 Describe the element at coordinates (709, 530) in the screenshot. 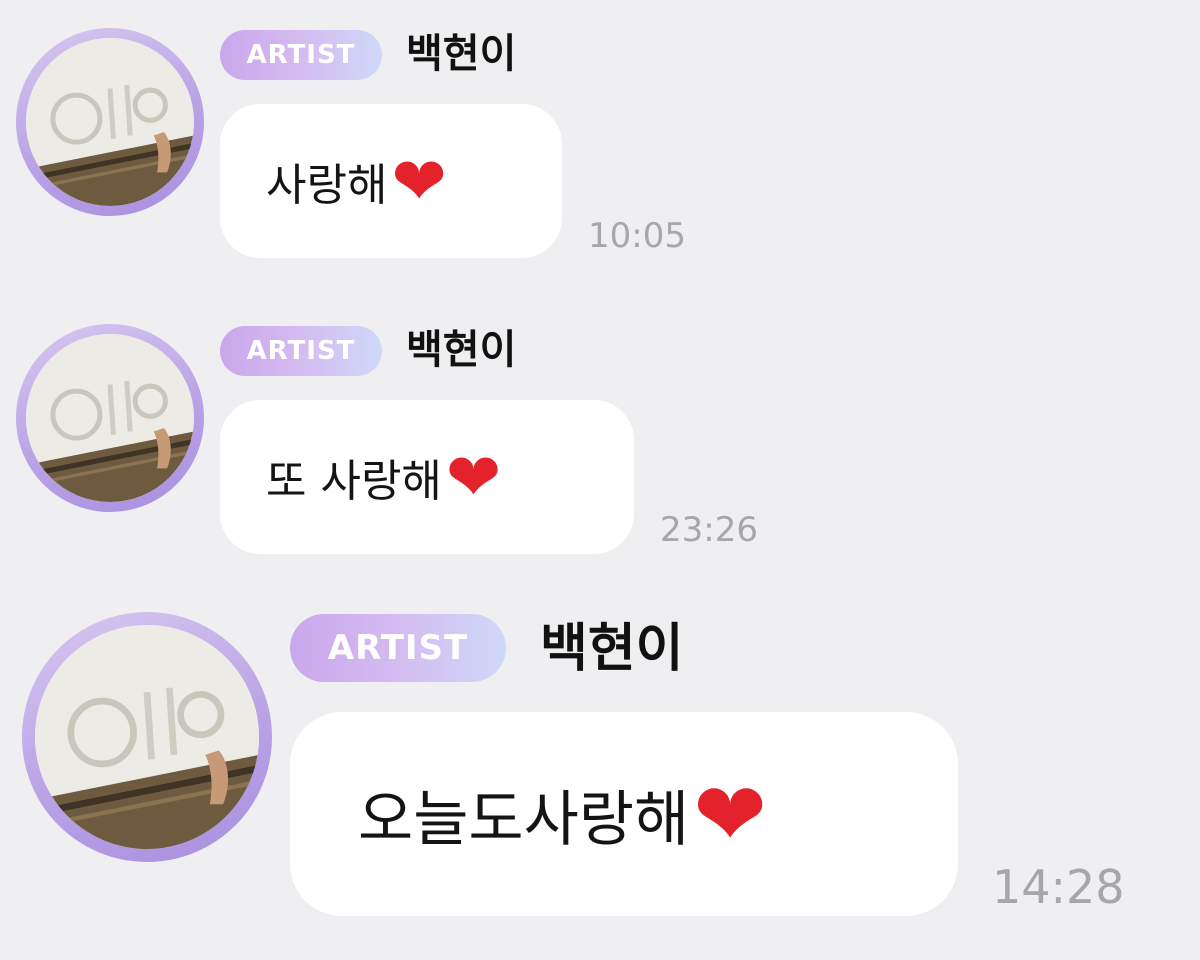

I see `message-time: 23:26` at that location.